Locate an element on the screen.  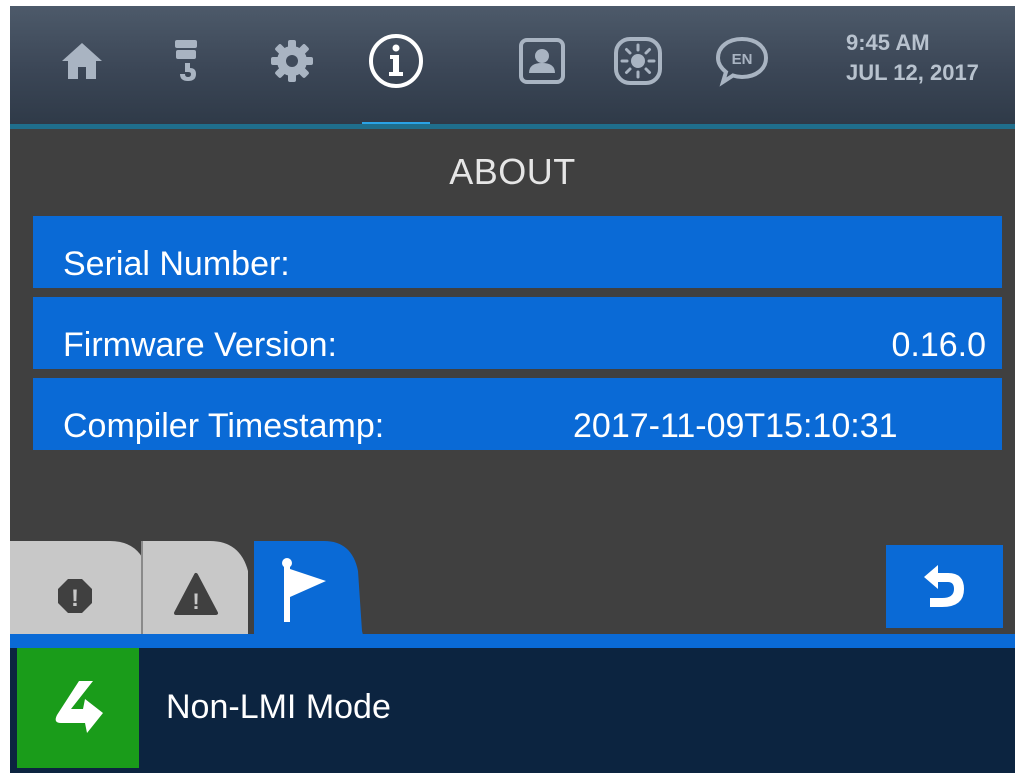
serial-number-row: Serial Number: is located at coordinates (517, 252).